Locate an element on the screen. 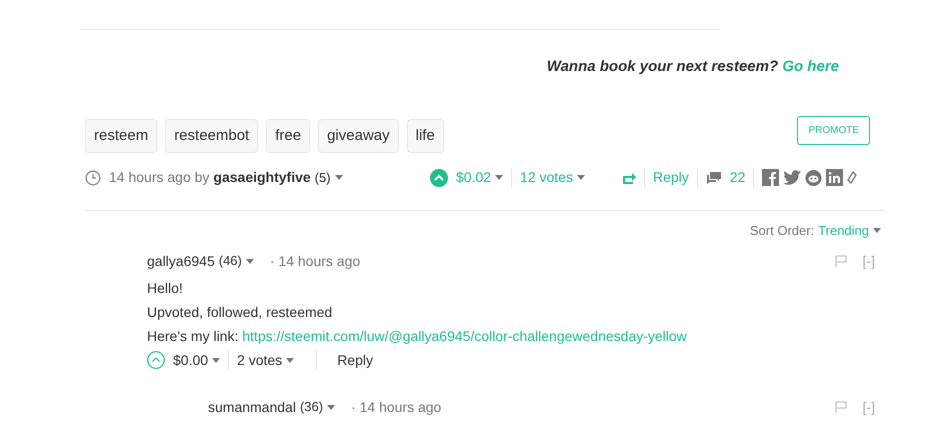 The height and width of the screenshot is (427, 939). reputation-score: (5) is located at coordinates (322, 177).